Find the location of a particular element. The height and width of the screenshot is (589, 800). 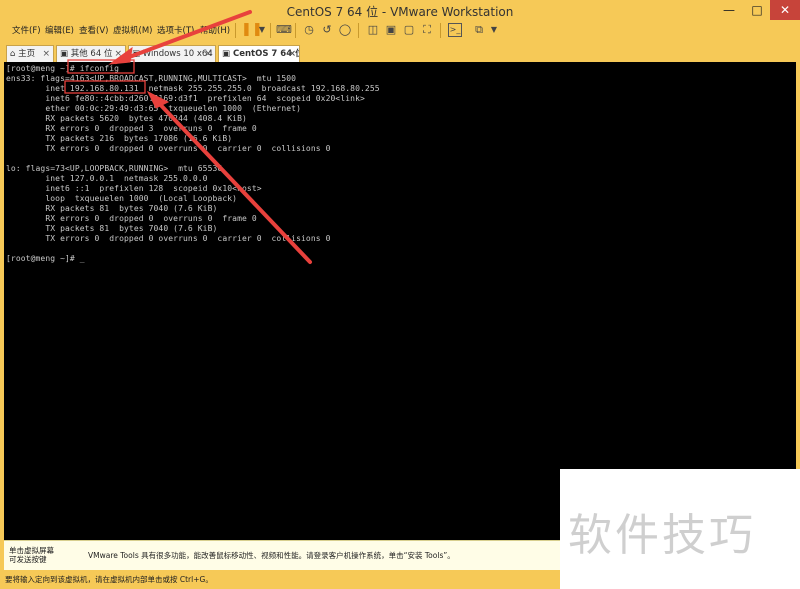

menu-help: 帮助(H) is located at coordinates (215, 30).